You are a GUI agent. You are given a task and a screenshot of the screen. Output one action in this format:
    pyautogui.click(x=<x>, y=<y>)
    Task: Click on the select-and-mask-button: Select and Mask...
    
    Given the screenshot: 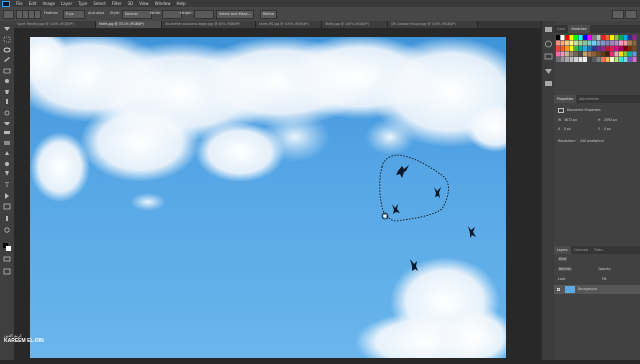 What is the action you would take?
    pyautogui.click(x=235, y=14)
    